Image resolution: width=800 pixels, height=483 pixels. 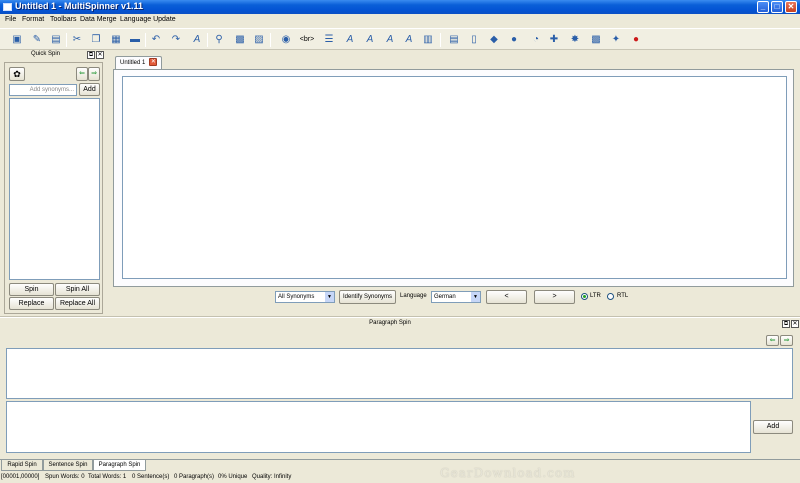 I want to click on gem-icon: ◆, so click(x=494, y=40).